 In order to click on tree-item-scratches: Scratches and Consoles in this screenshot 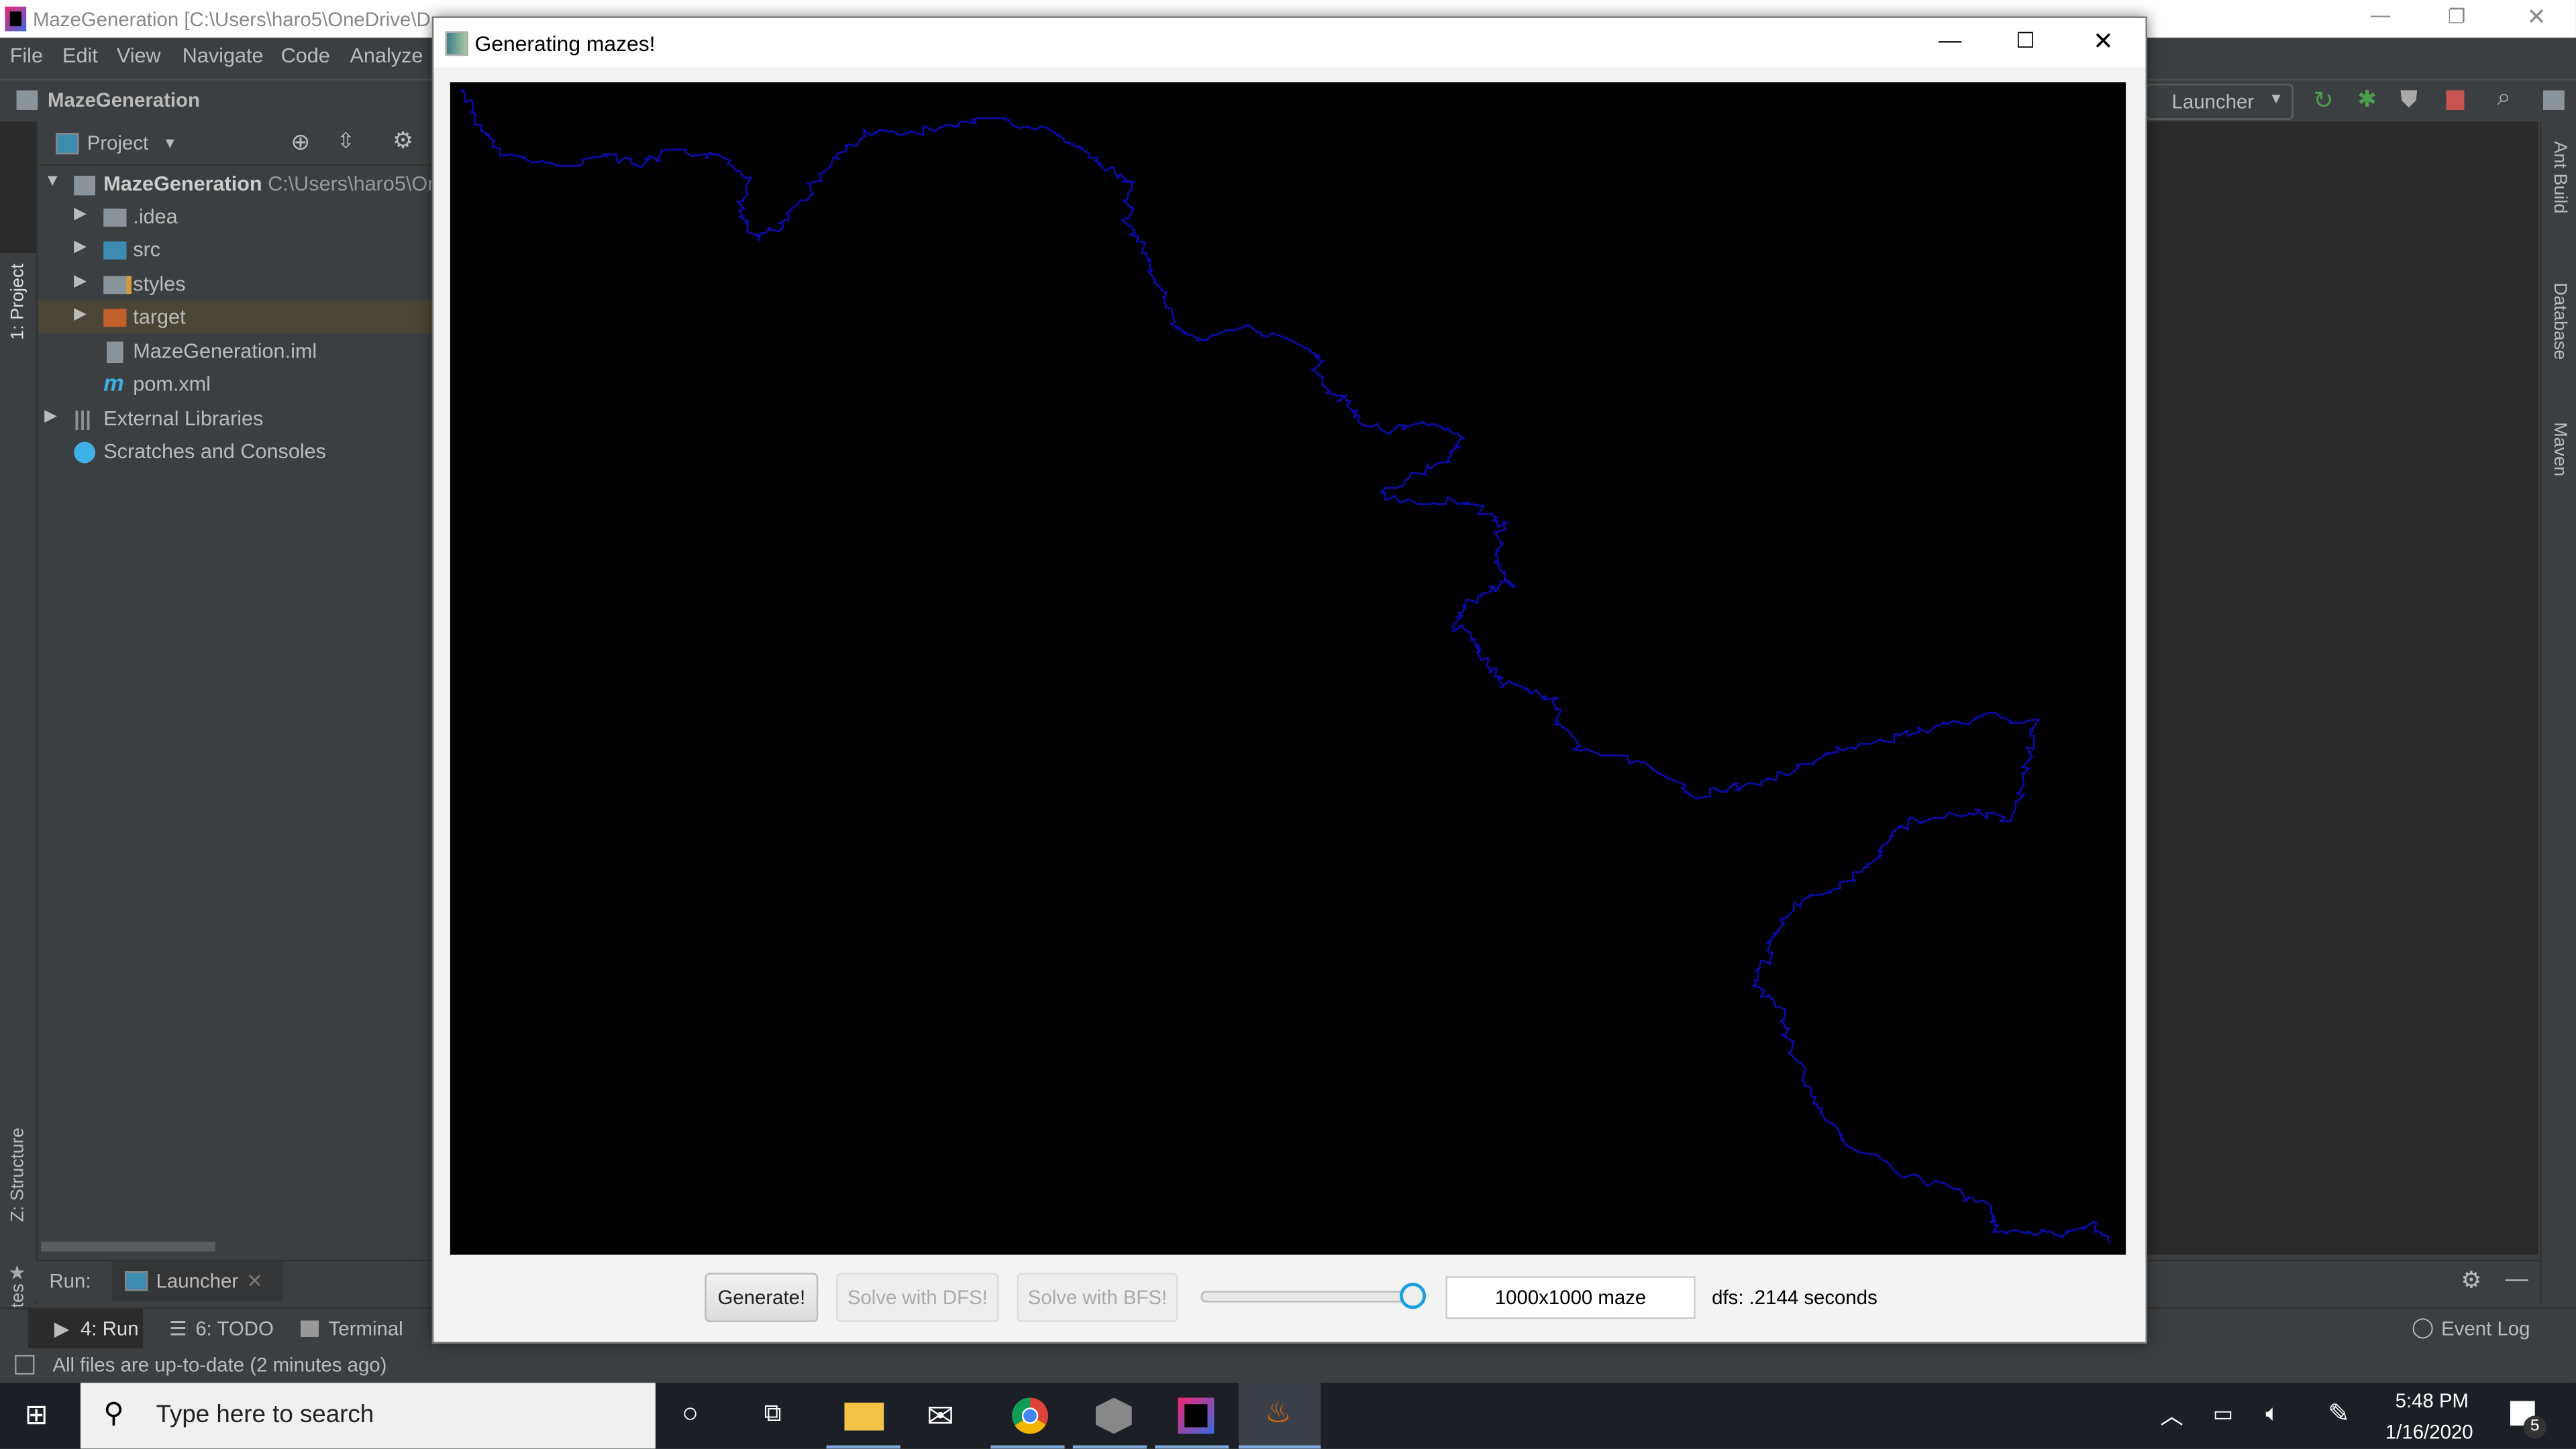, I will do `click(239, 451)`.